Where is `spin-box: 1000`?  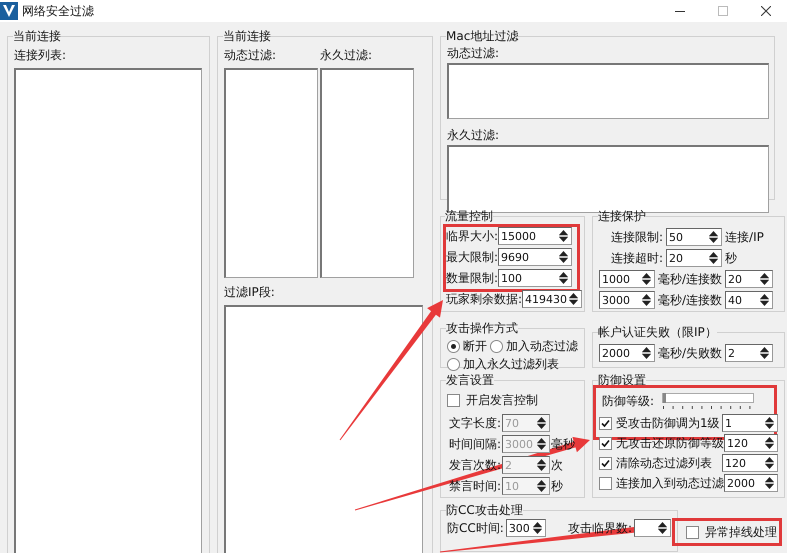 spin-box: 1000 is located at coordinates (627, 279).